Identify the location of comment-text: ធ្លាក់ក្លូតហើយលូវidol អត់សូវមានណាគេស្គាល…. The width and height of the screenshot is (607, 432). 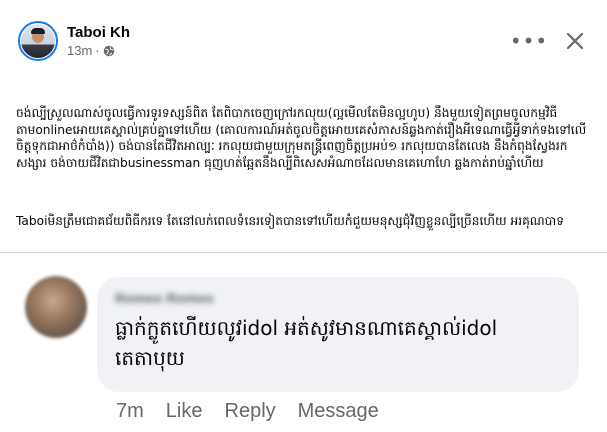
(309, 343).